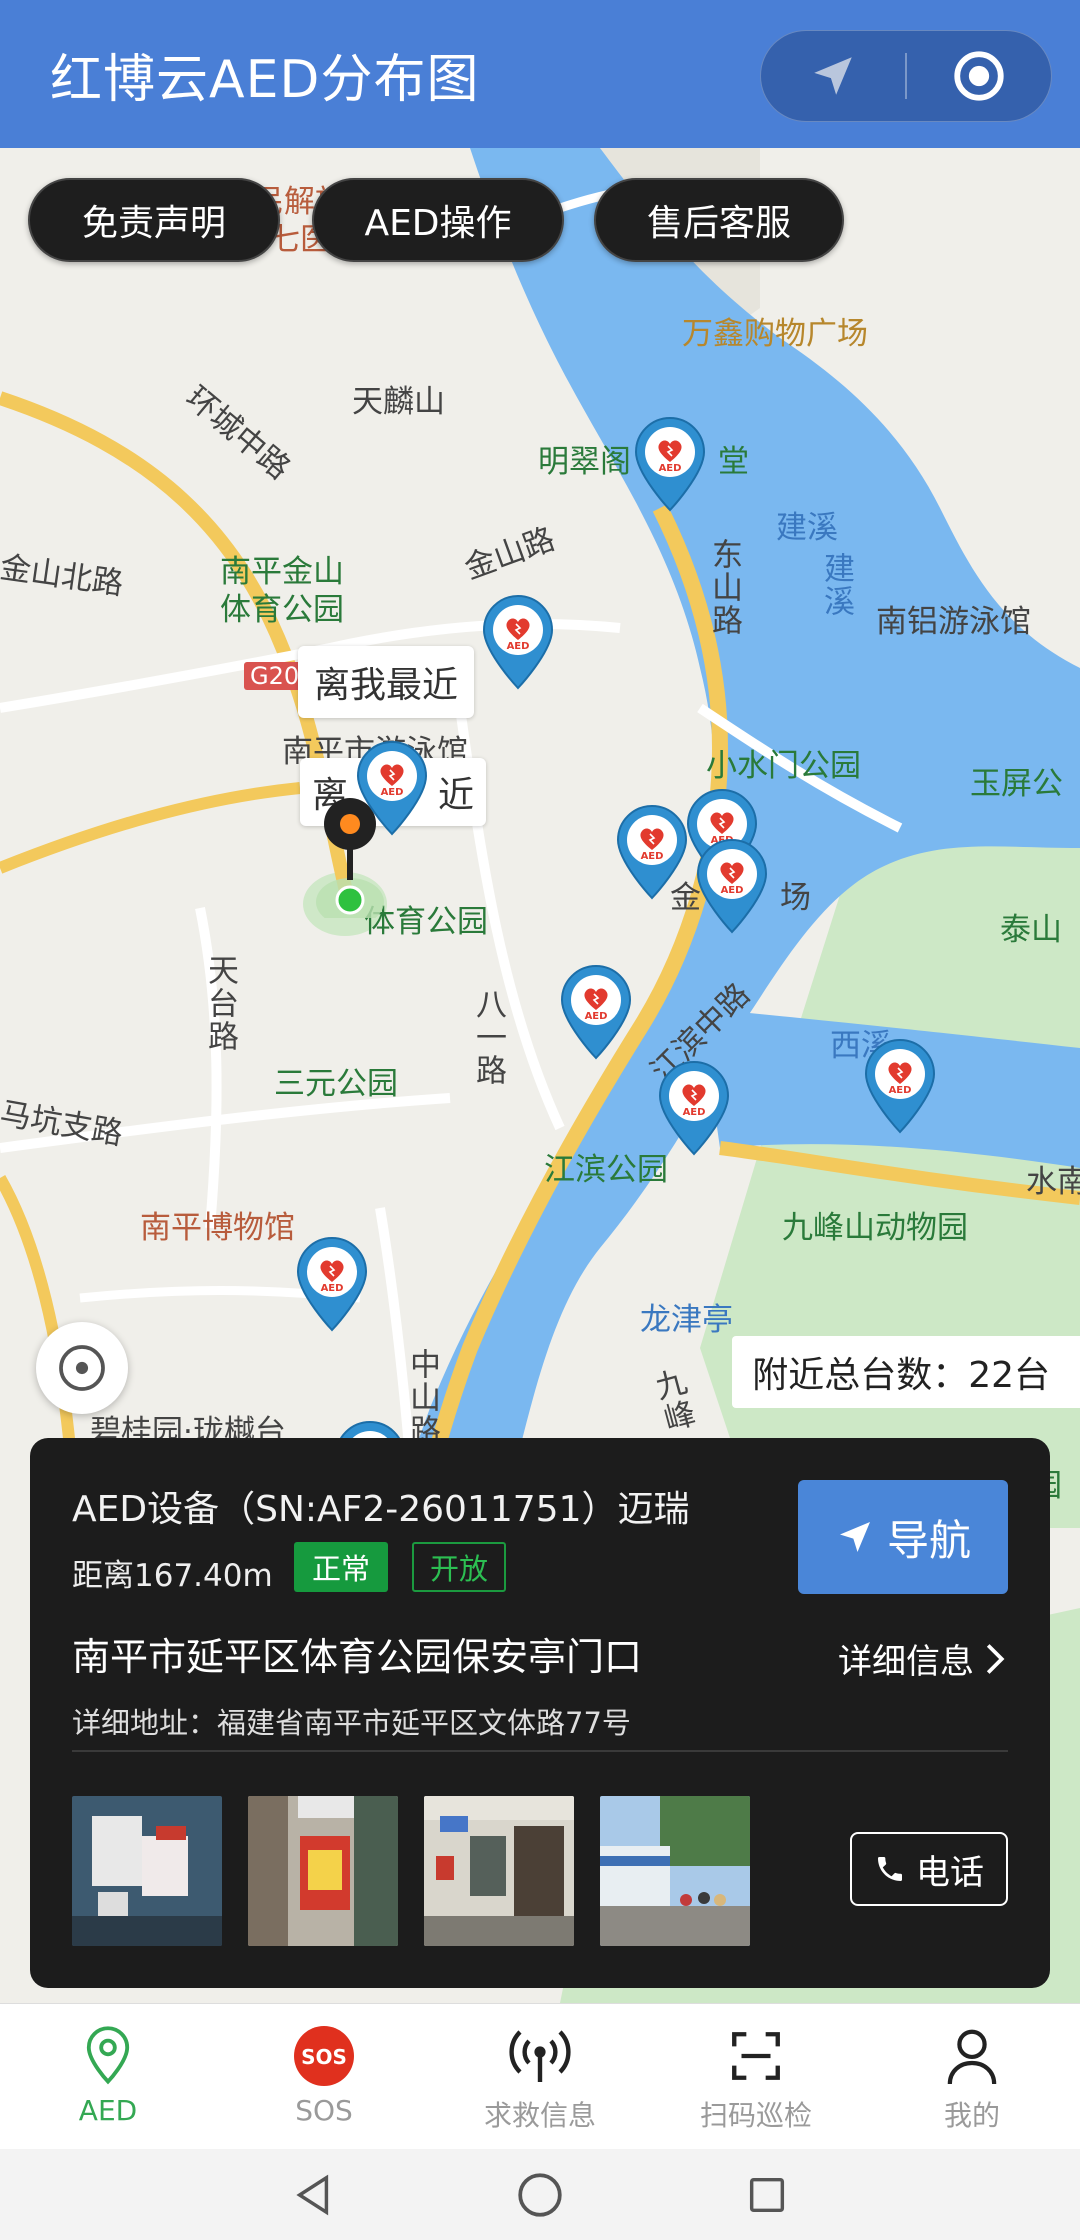 Image resolution: width=1080 pixels, height=2240 pixels. I want to click on disclaimer-button: 免责声明, so click(154, 220).